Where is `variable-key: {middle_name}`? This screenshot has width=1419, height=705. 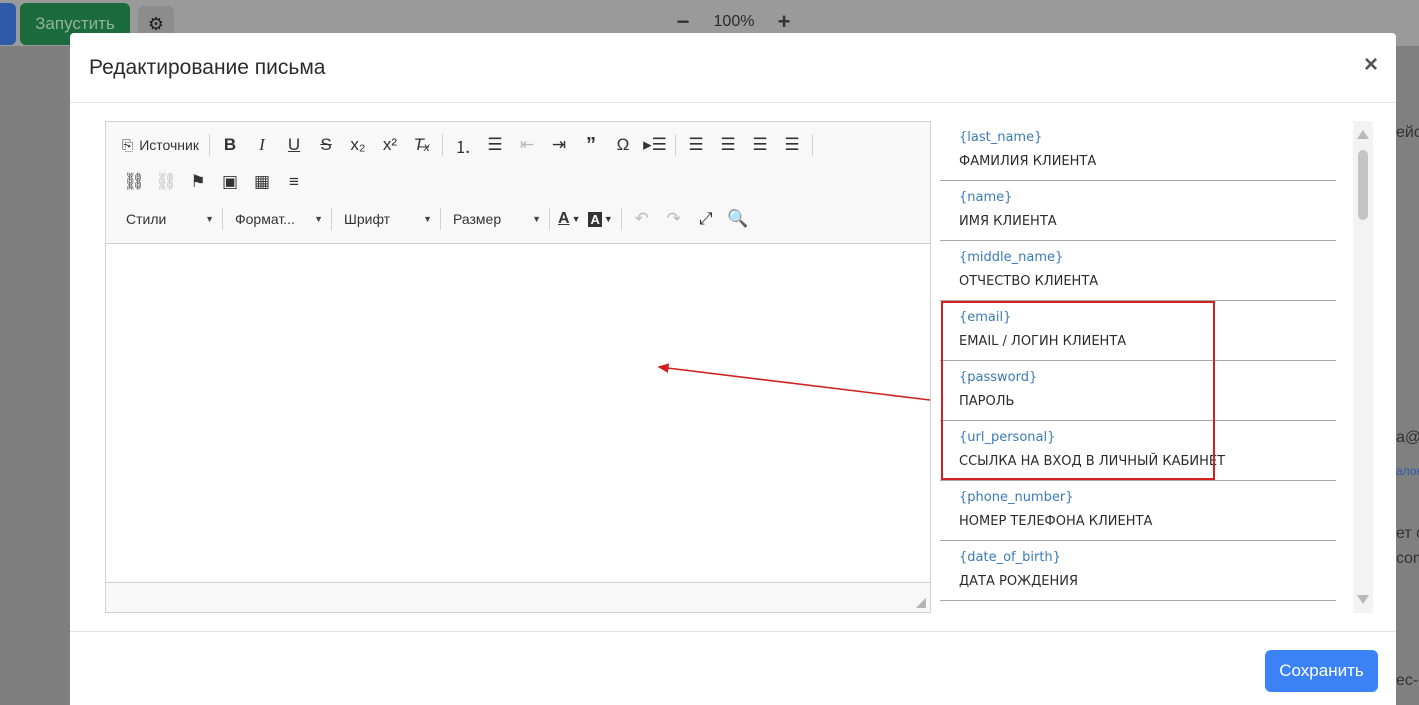 variable-key: {middle_name} is located at coordinates (1011, 257).